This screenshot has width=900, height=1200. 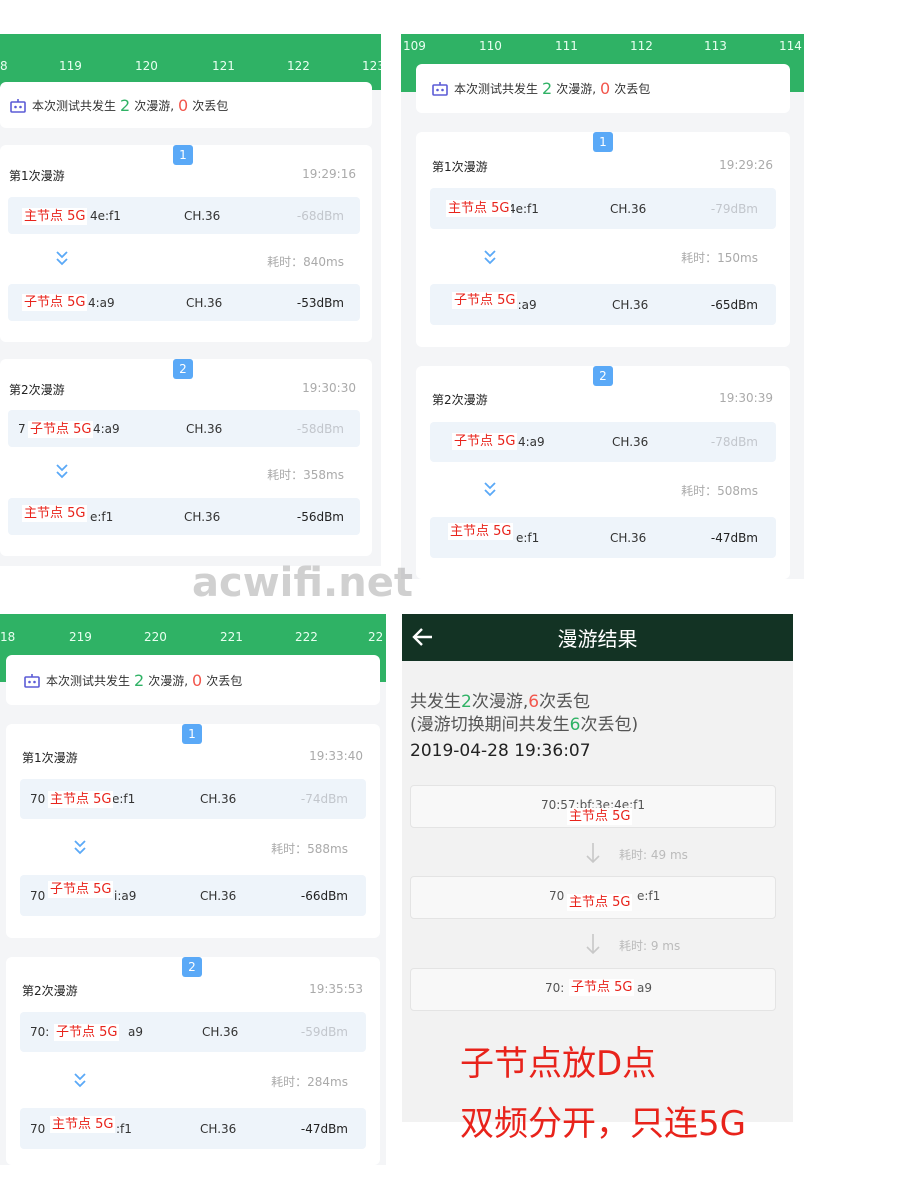 What do you see at coordinates (650, 946) in the screenshot?
I see `duration: 耗时: 9 ms` at bounding box center [650, 946].